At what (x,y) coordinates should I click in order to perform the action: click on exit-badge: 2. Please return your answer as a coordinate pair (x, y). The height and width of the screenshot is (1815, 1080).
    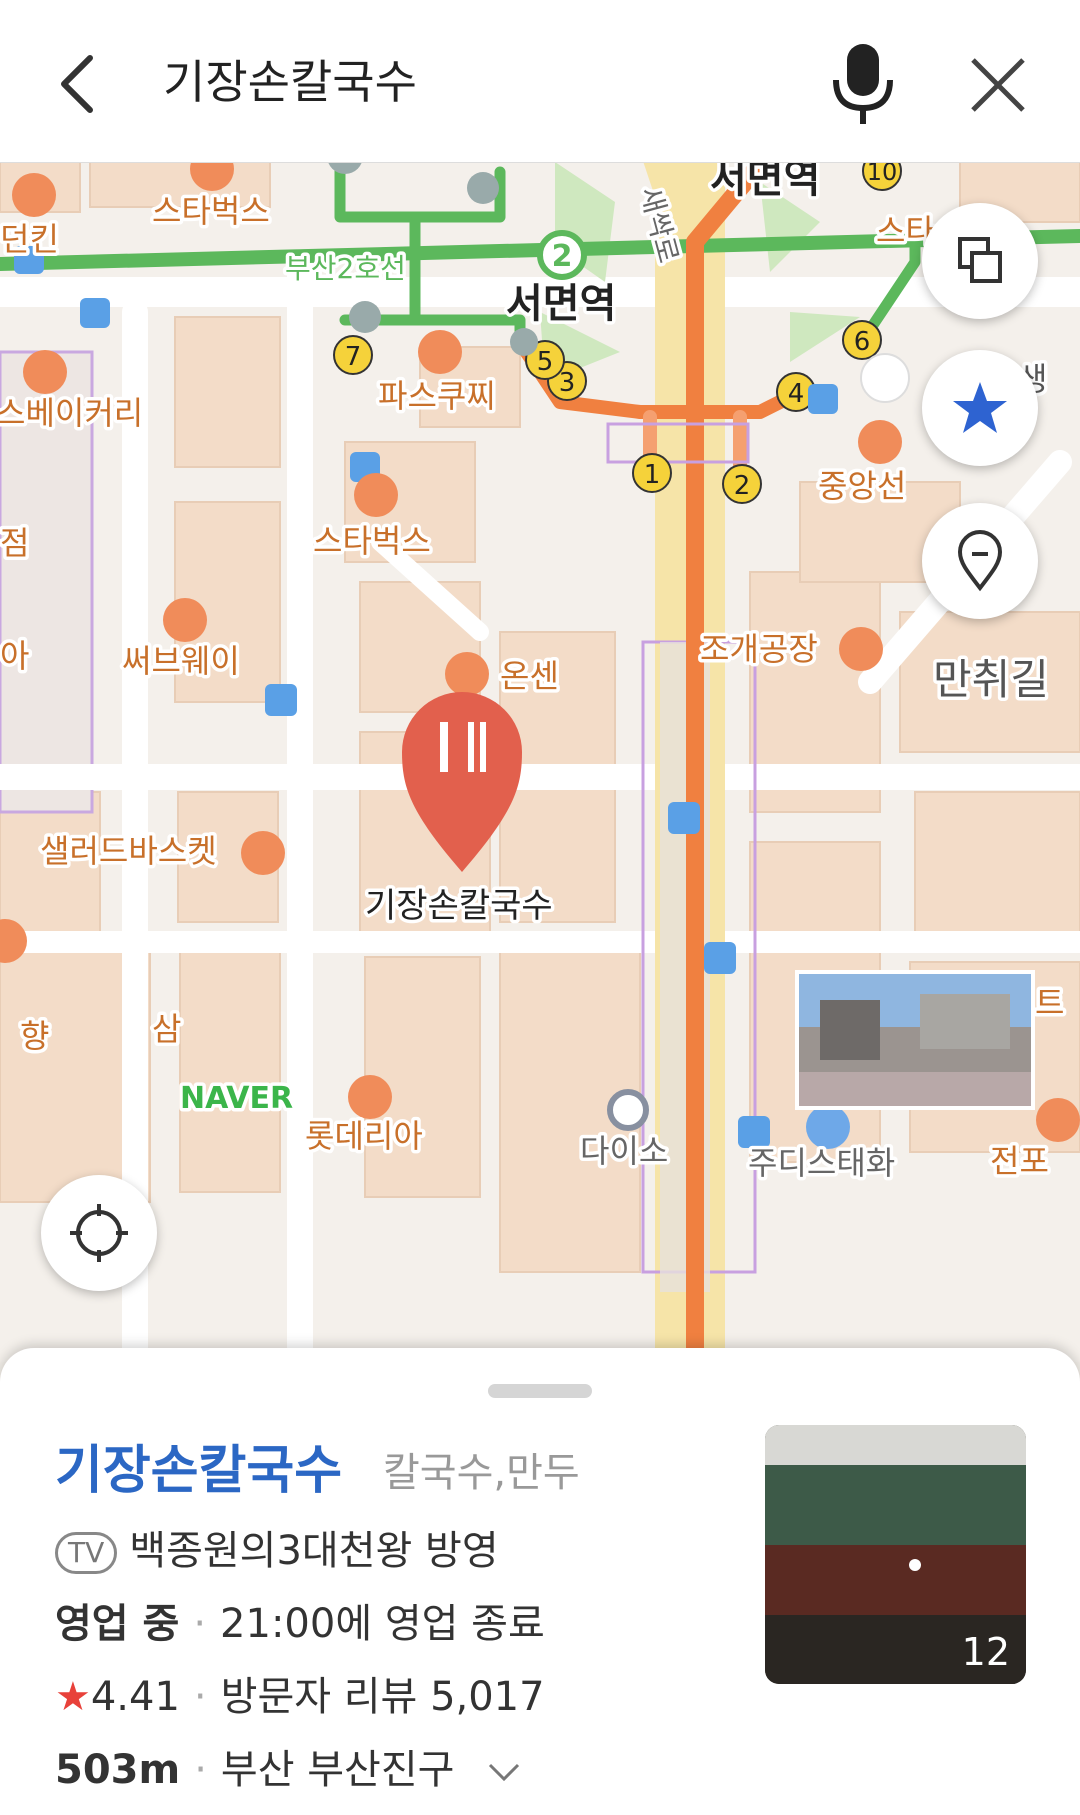
    Looking at the image, I should click on (742, 484).